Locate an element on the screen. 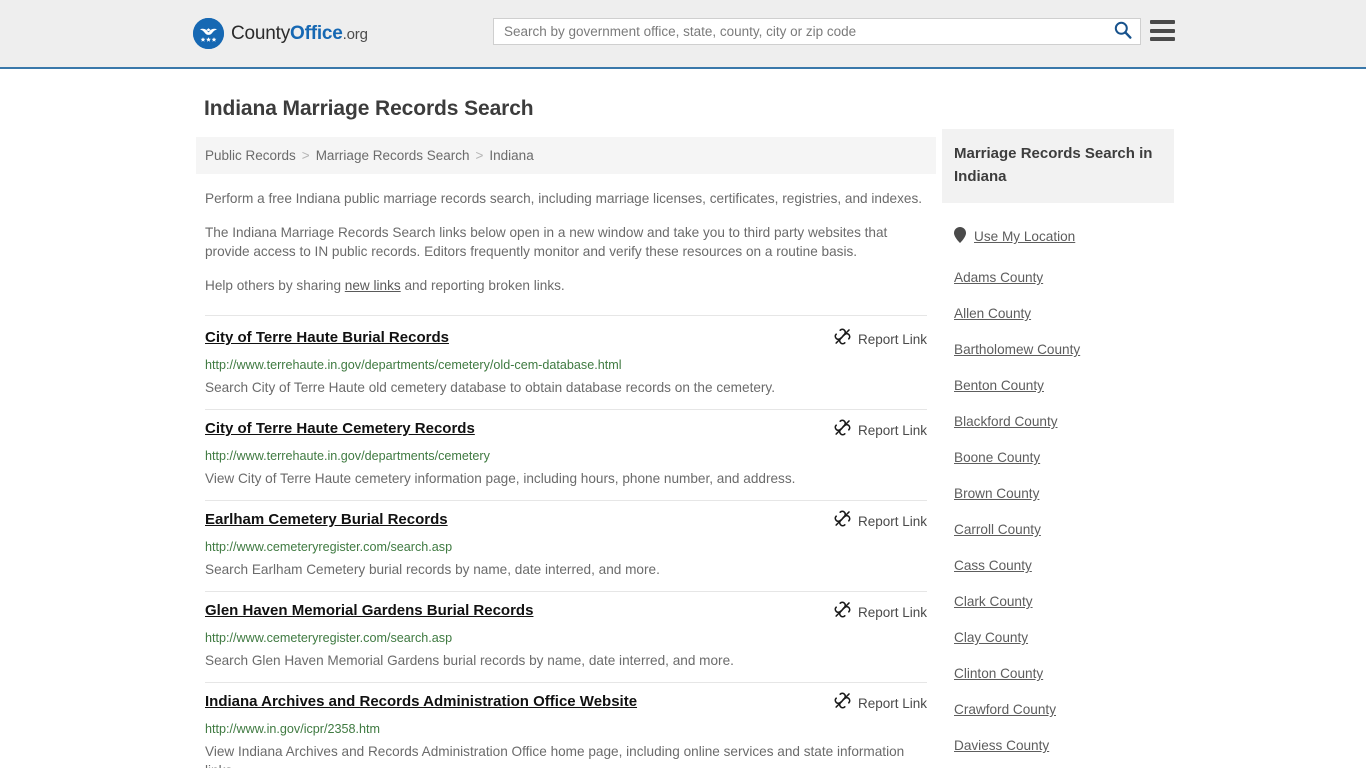 This screenshot has height=768, width=1366. sidebar-item-county: Blackford County is located at coordinates (1058, 421).